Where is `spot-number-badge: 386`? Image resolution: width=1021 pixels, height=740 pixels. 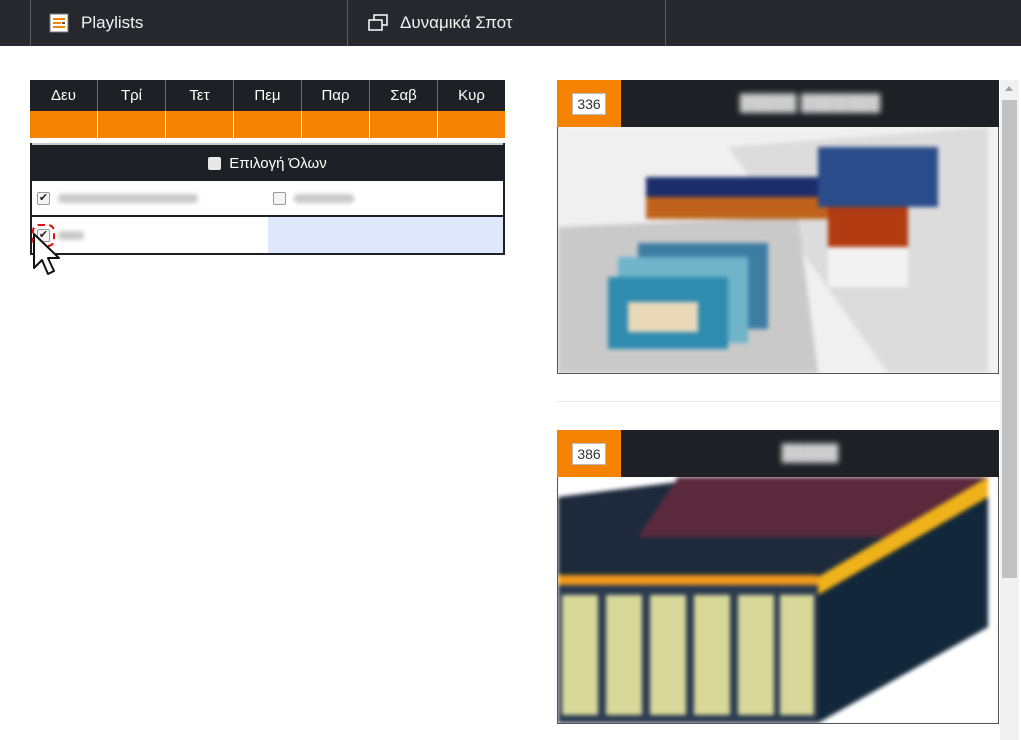
spot-number-badge: 386 is located at coordinates (589, 453).